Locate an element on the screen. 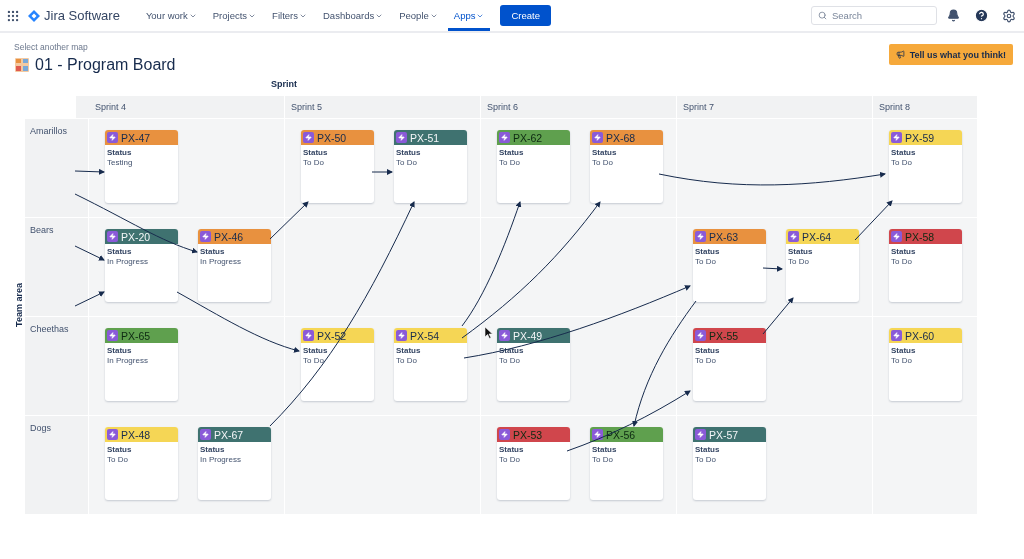  feedback-button: Tell us what you think! is located at coordinates (950, 54).